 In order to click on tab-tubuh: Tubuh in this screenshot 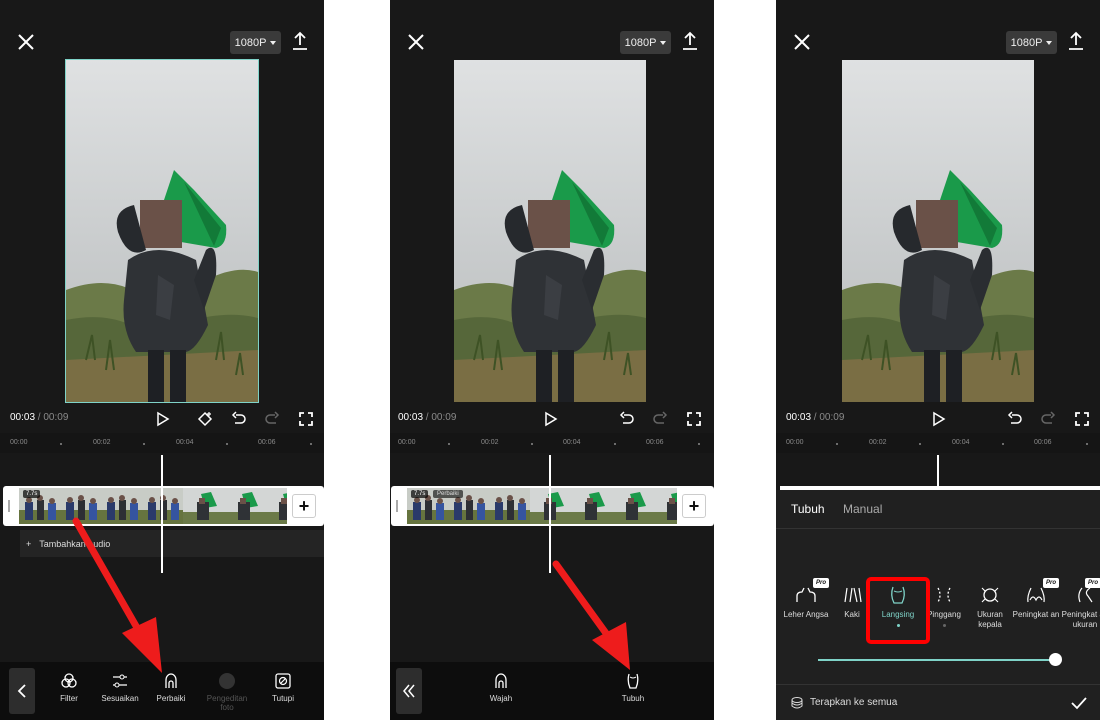, I will do `click(808, 509)`.